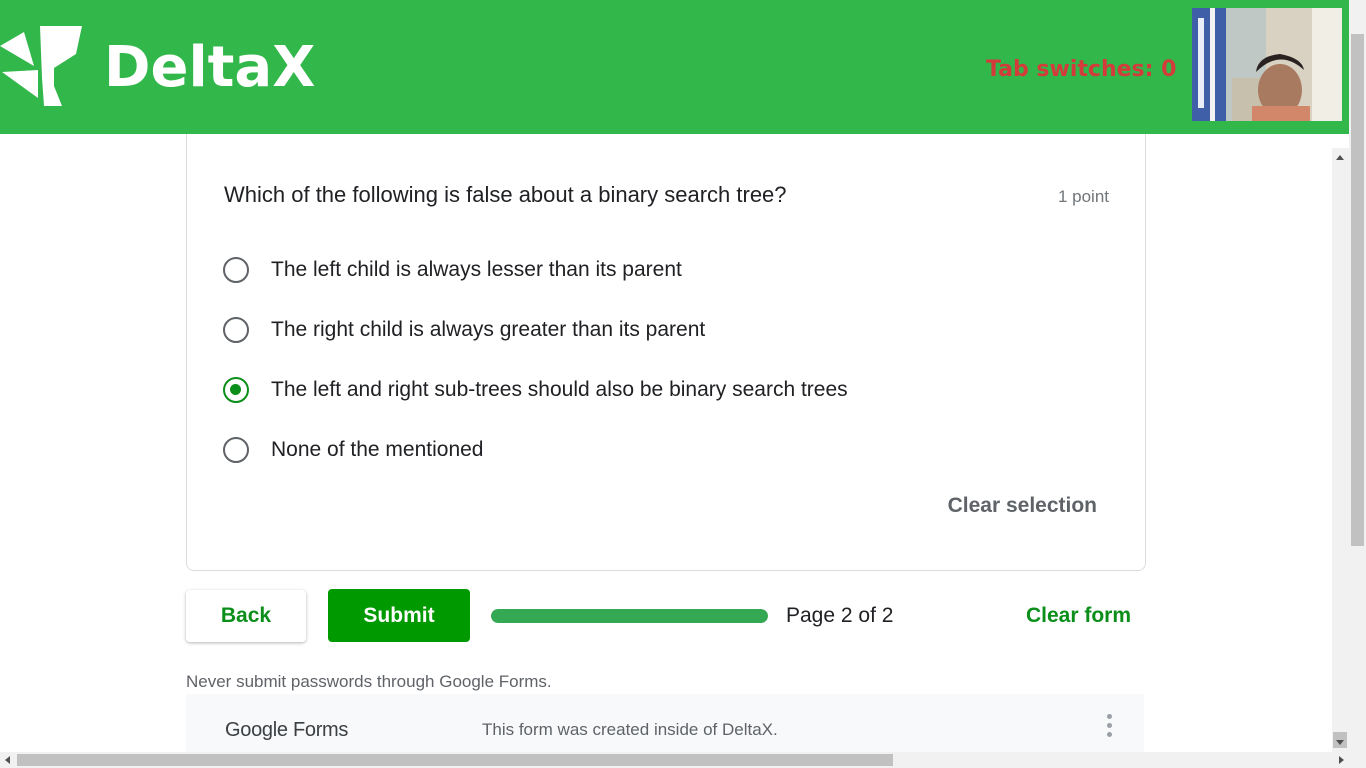  What do you see at coordinates (1081, 69) in the screenshot?
I see `tab-switch-counter: Tab switches: 0` at bounding box center [1081, 69].